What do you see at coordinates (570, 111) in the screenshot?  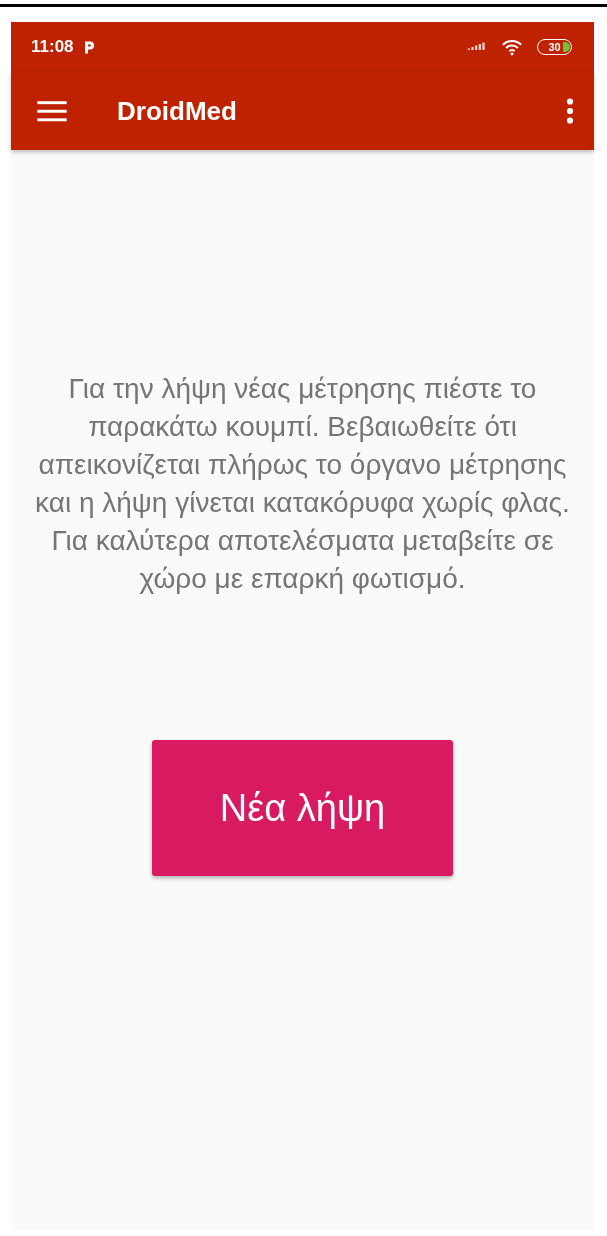 I see `more-options-button` at bounding box center [570, 111].